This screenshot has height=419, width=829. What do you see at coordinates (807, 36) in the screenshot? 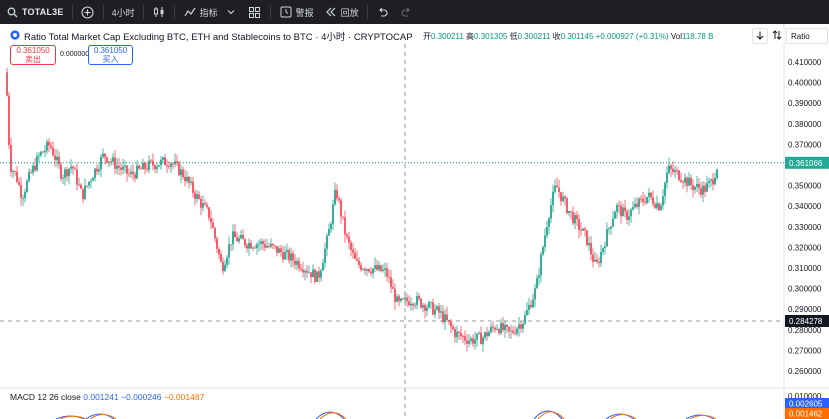
I see `scale-mode-button: Ratio` at bounding box center [807, 36].